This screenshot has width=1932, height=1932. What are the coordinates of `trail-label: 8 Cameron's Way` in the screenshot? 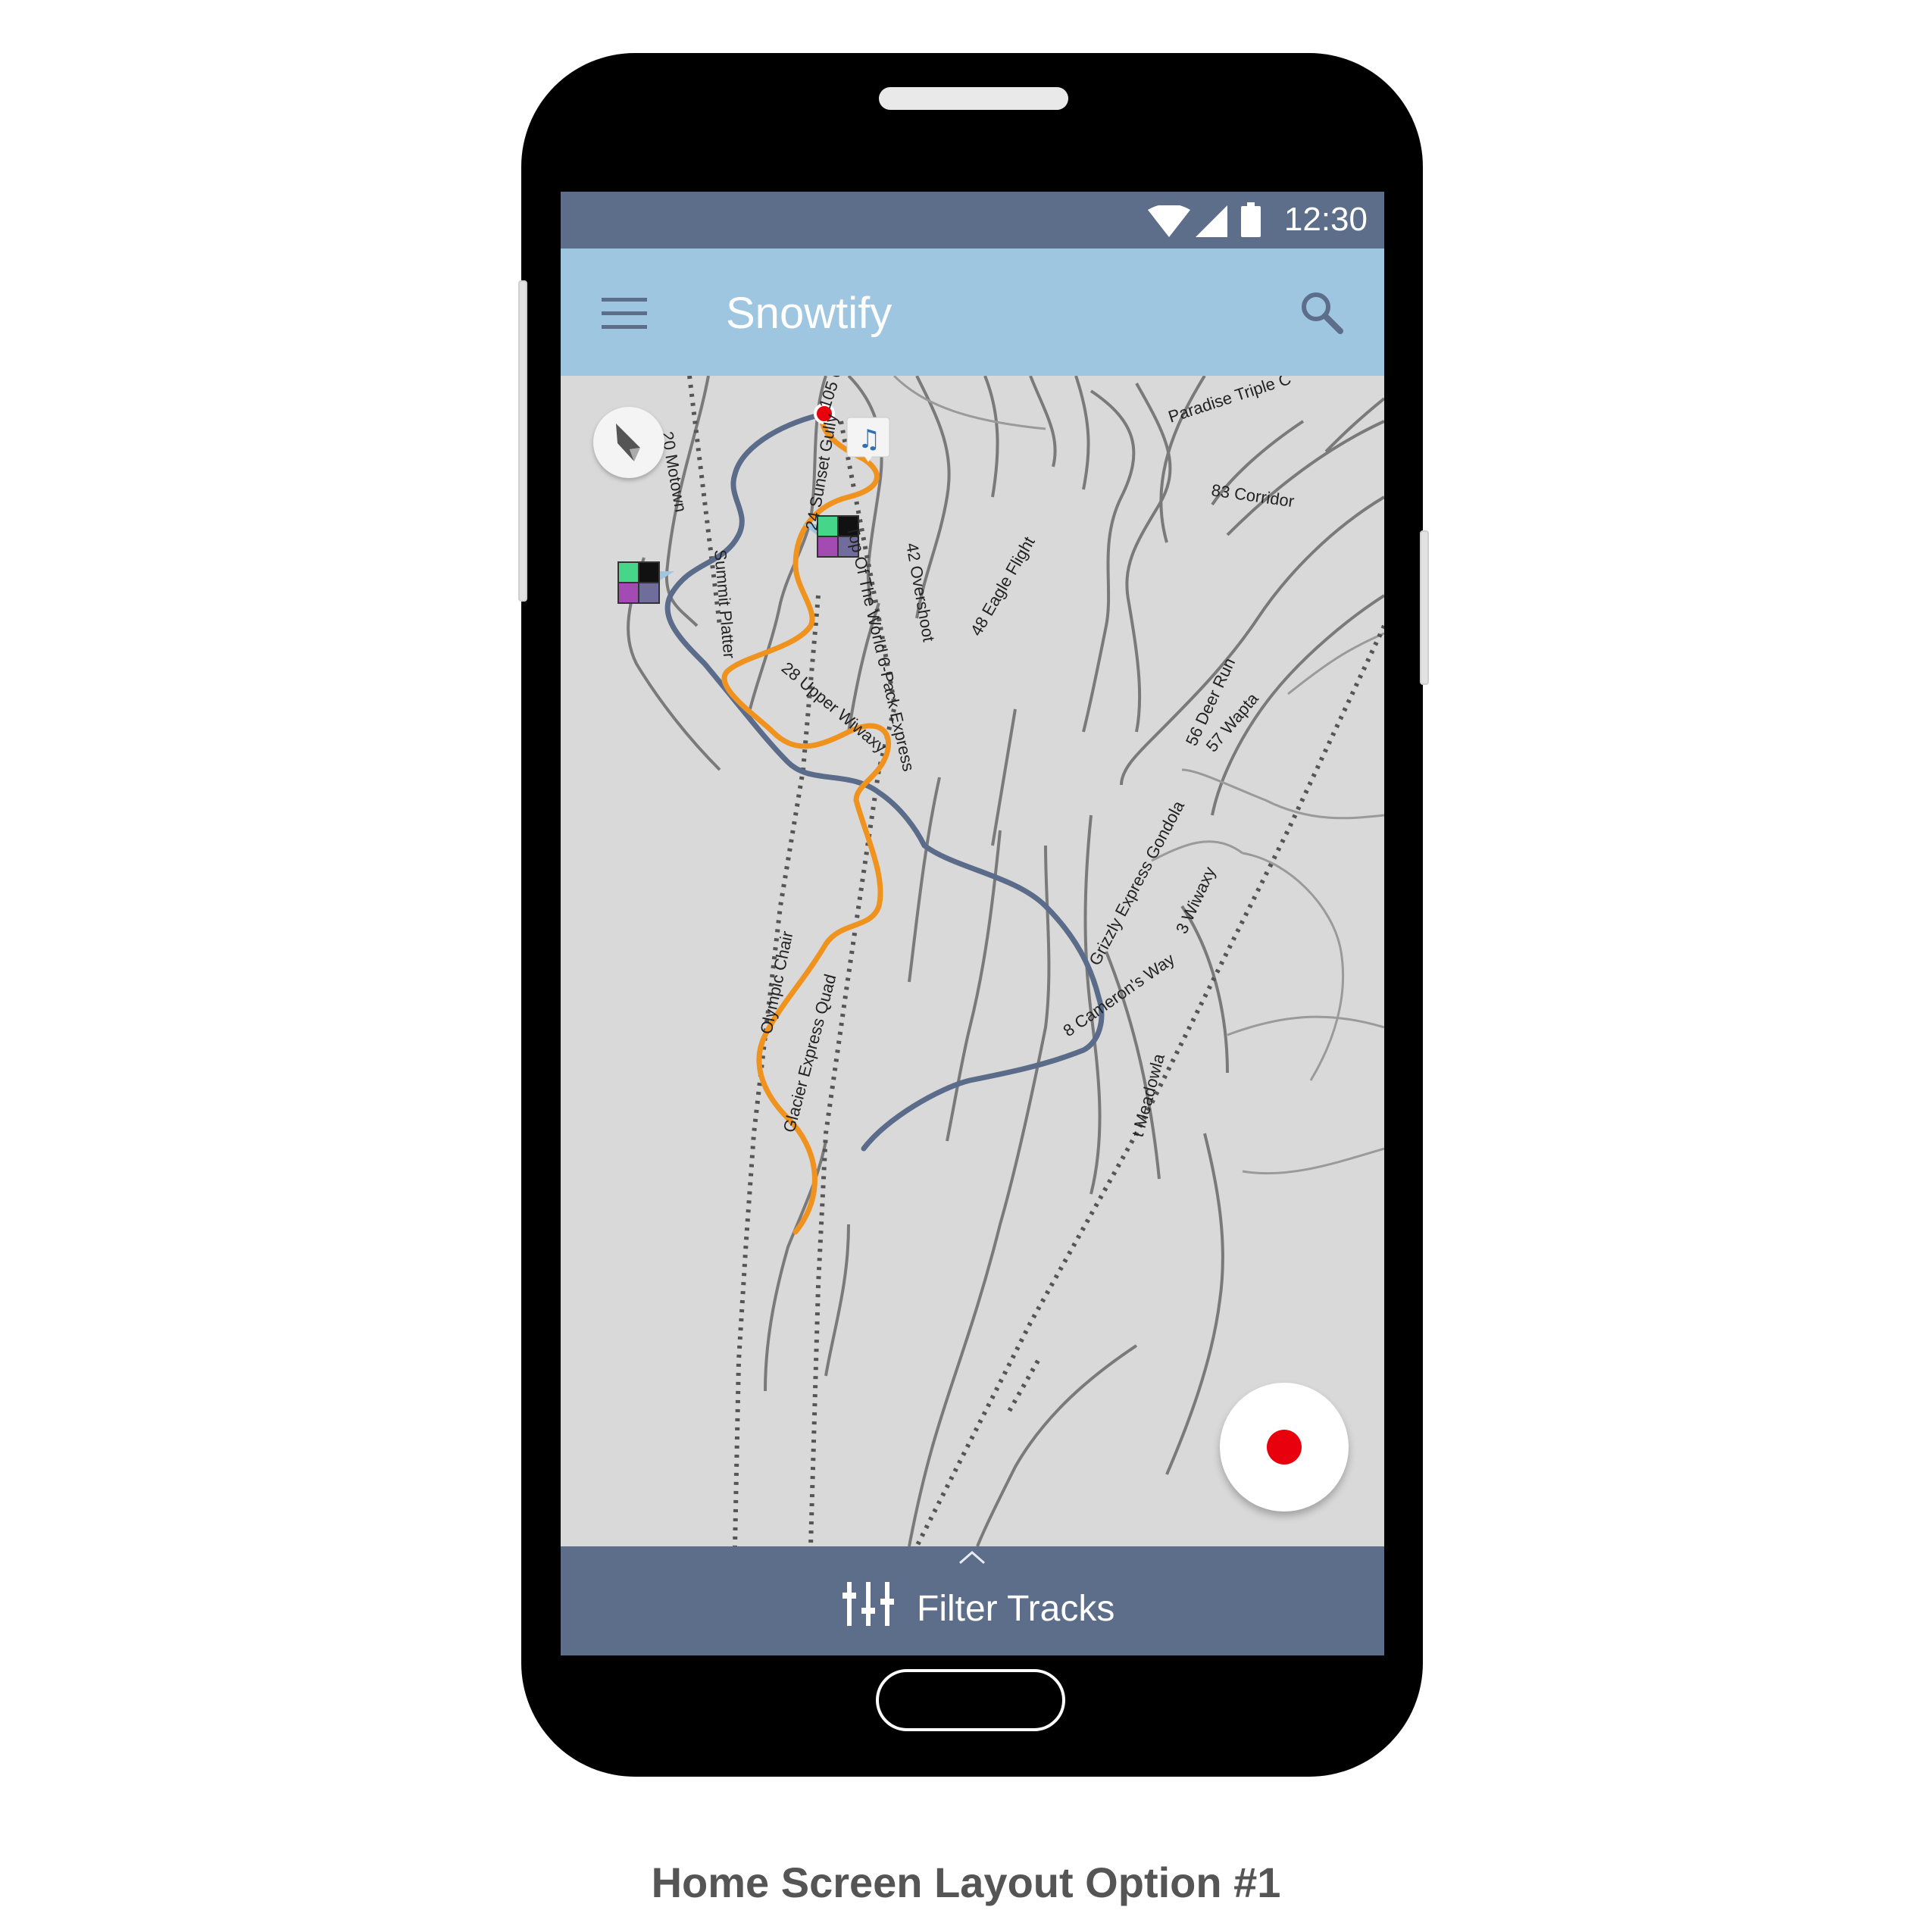 It's located at (1119, 995).